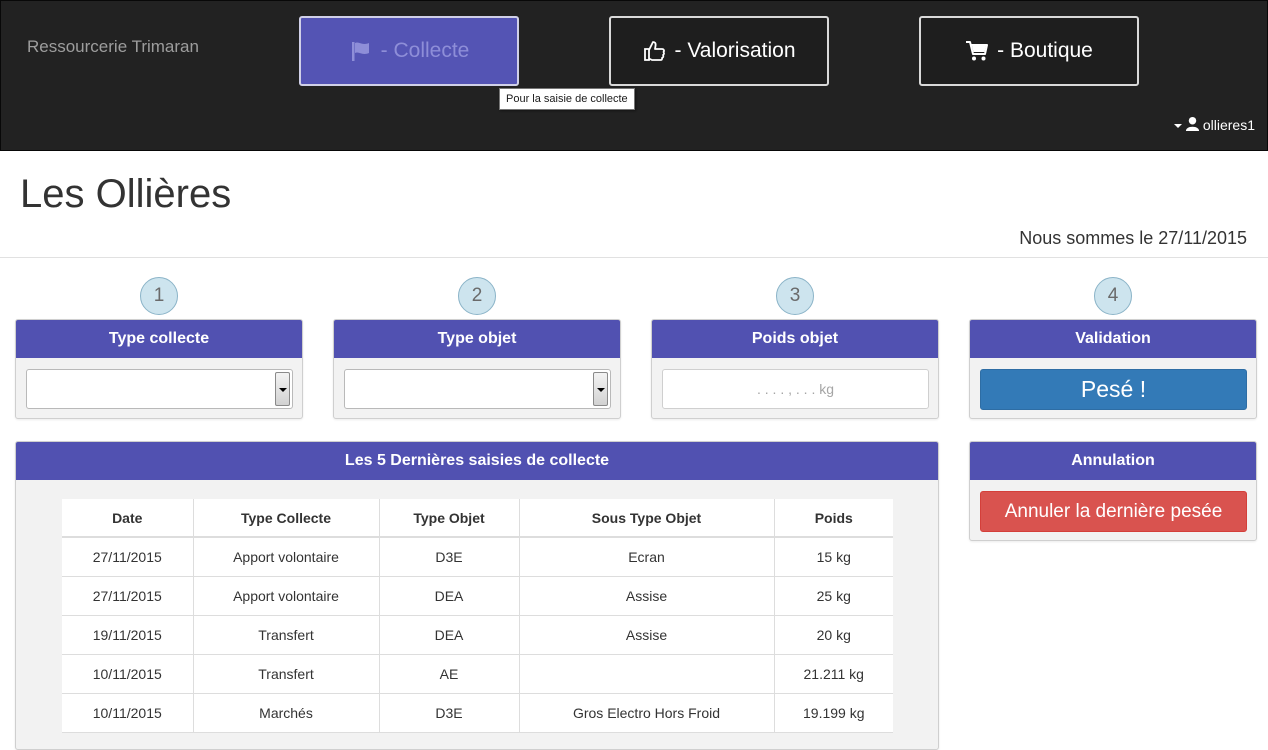 This screenshot has height=750, width=1268. Describe the element at coordinates (647, 518) in the screenshot. I see `column-header-sous-type-objet: Sous Type Objet` at that location.